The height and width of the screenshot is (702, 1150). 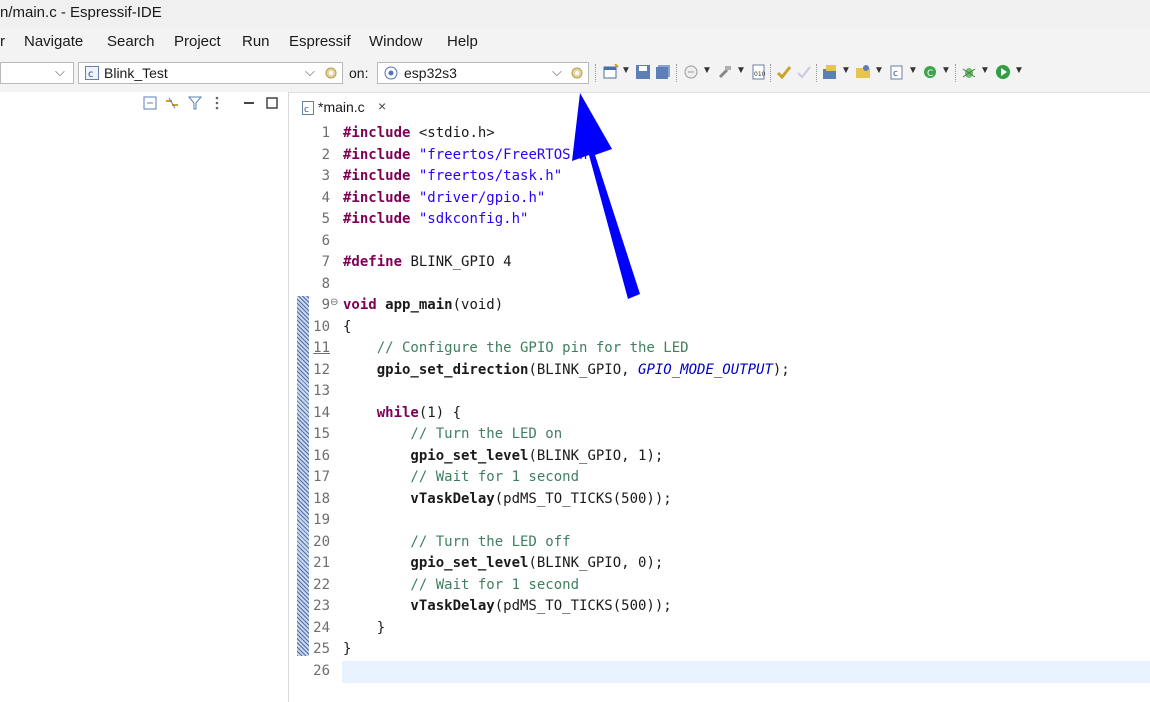 I want to click on line-number: 20, so click(x=321, y=542).